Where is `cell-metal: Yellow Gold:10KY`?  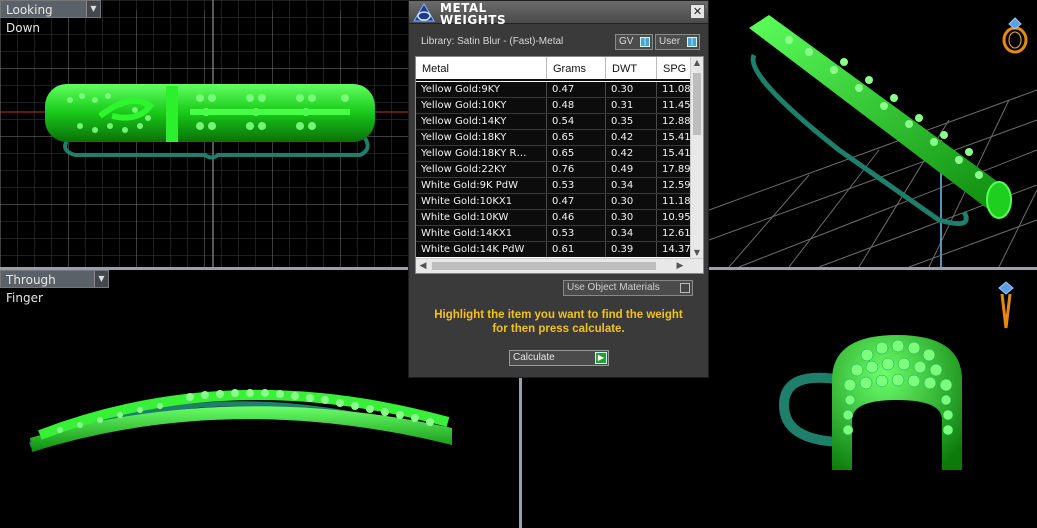 cell-metal: Yellow Gold:10KY is located at coordinates (481, 105).